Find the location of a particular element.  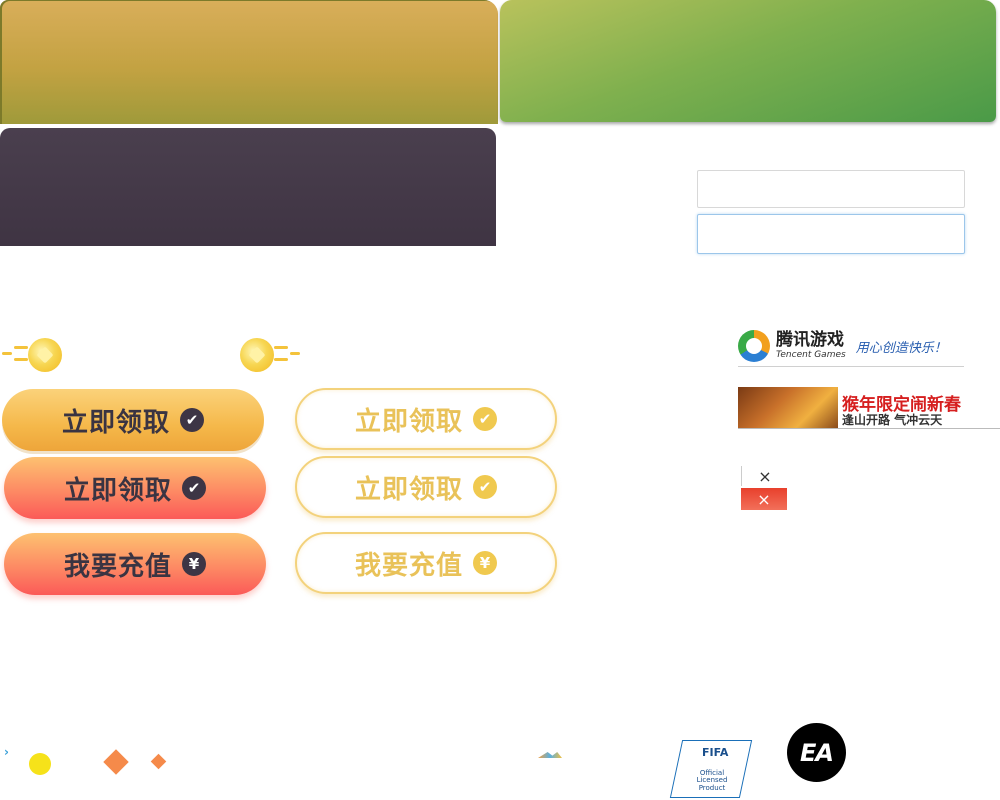

recharge-button-outline: 我要充值 ¥ is located at coordinates (426, 563).